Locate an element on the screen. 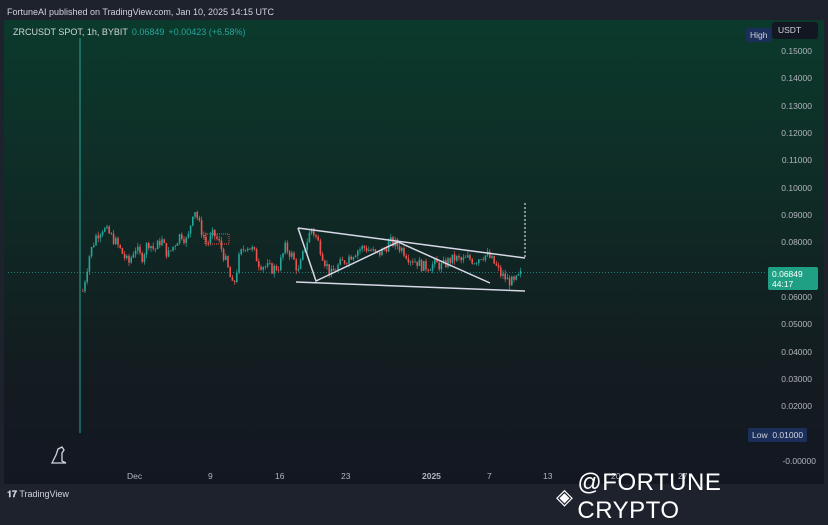  low-value: 0.01000 is located at coordinates (788, 435).